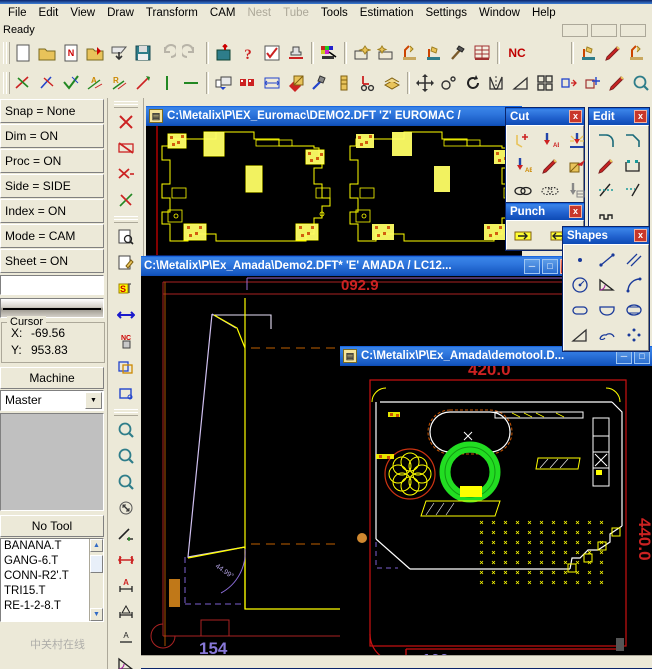 Image resolution: width=652 pixels, height=669 pixels. I want to click on menu-item-file: File, so click(17, 13).